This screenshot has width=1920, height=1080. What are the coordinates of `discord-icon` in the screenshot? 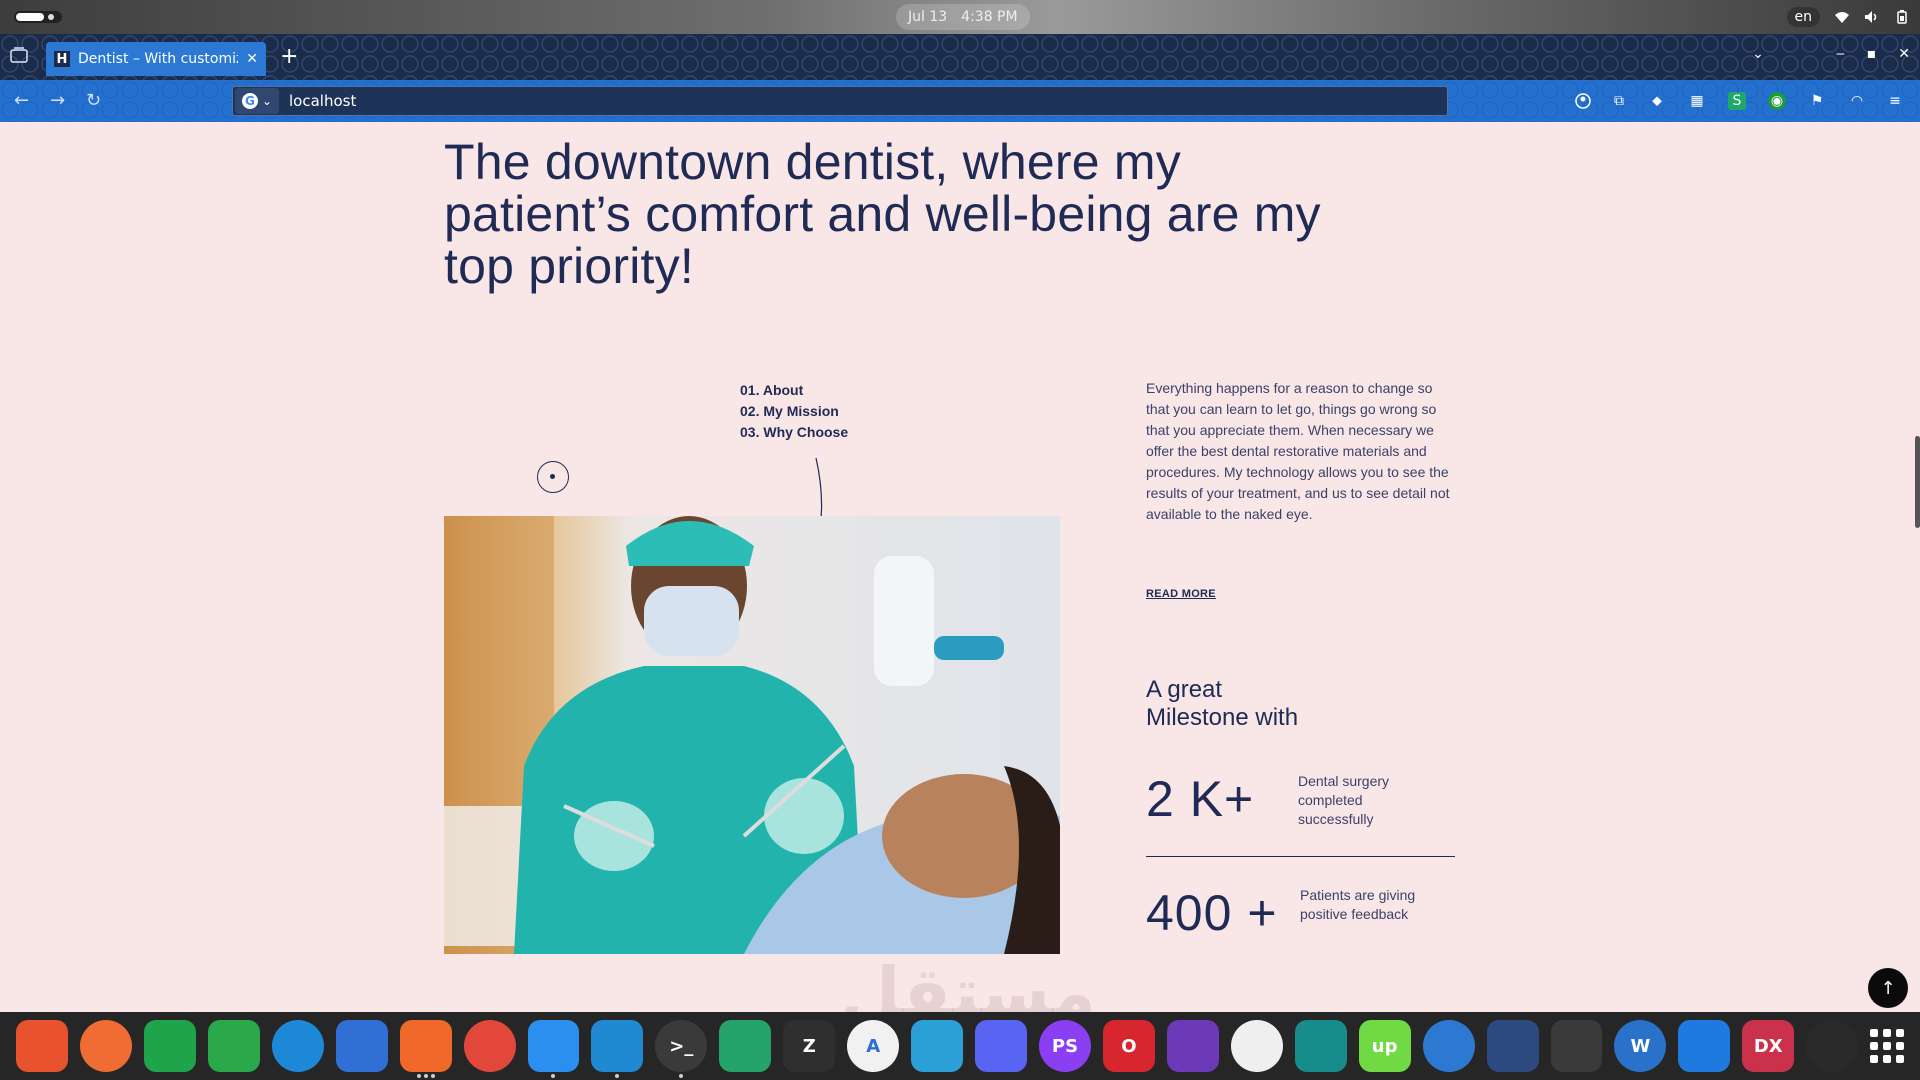 It's located at (1001, 1046).